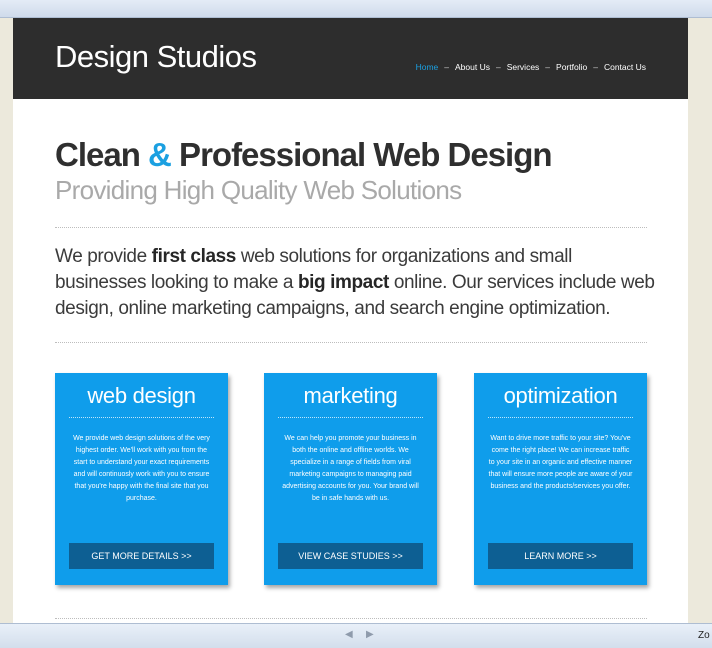 This screenshot has height=648, width=712. I want to click on viewer-top-bar, so click(356, 9).